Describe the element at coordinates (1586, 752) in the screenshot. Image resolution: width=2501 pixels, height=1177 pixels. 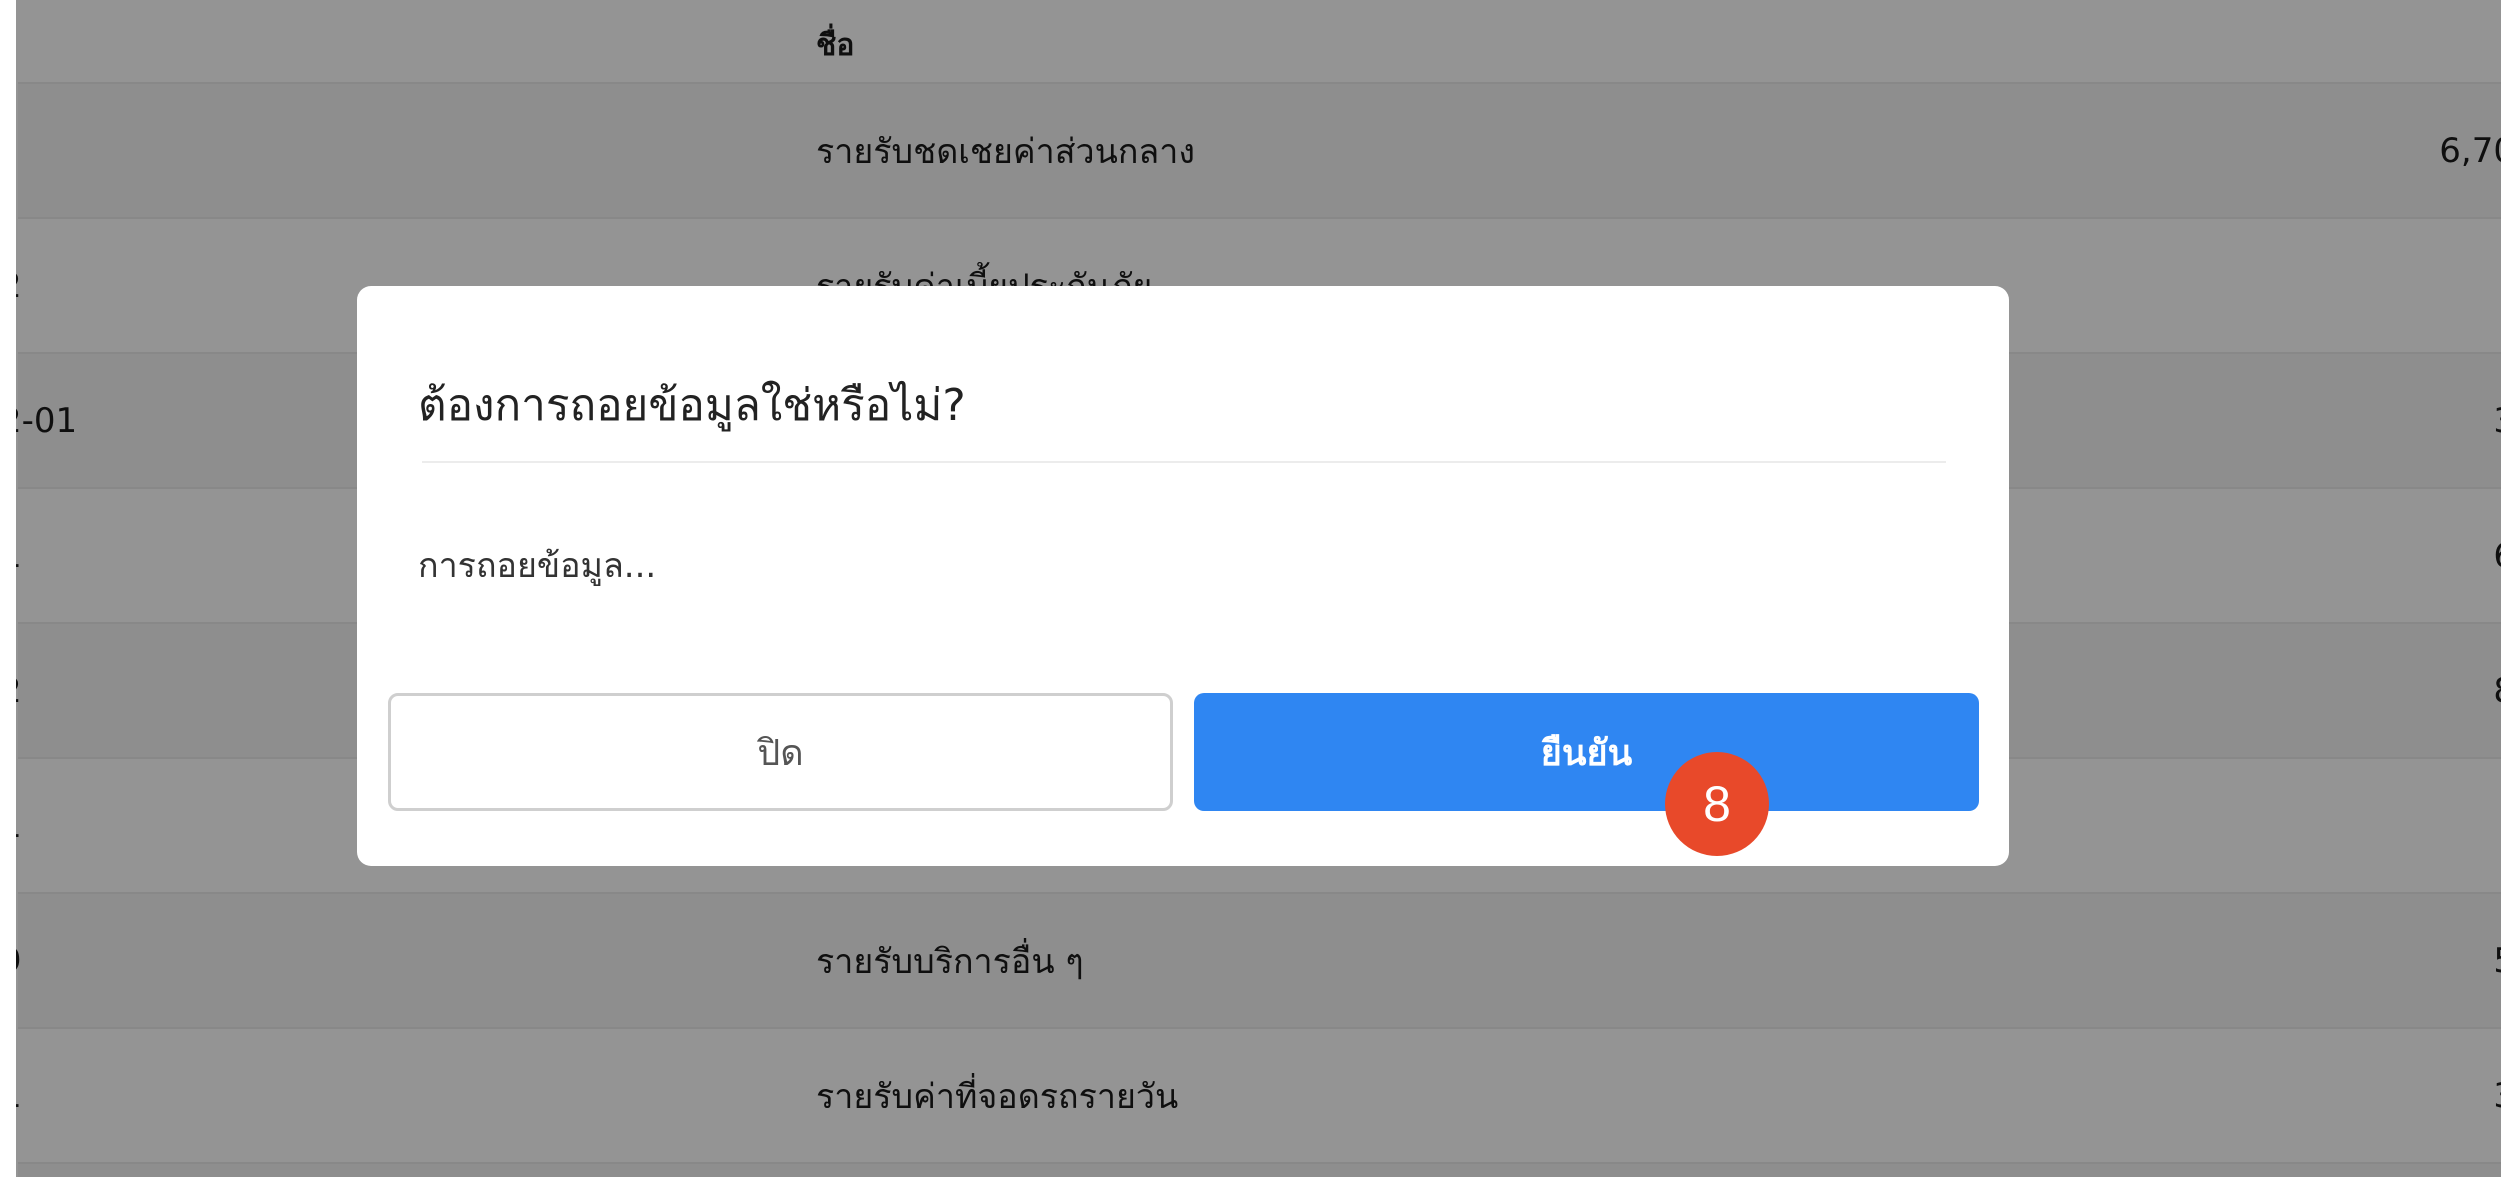
I see `confirm-button: ยืนยัน` at that location.